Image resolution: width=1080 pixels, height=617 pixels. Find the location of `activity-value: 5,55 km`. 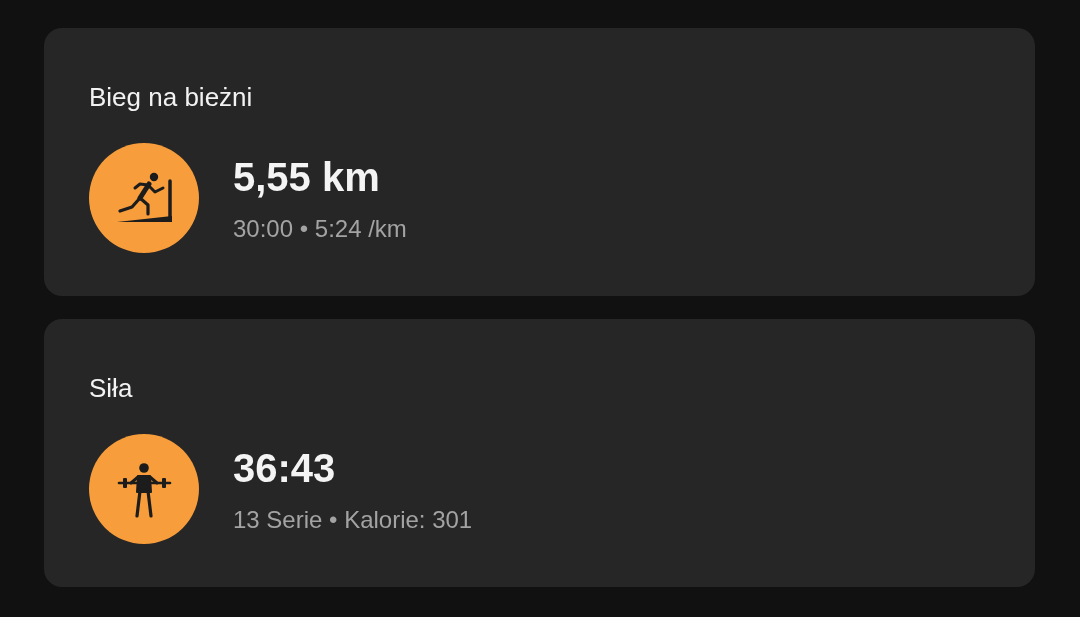

activity-value: 5,55 km is located at coordinates (307, 177).